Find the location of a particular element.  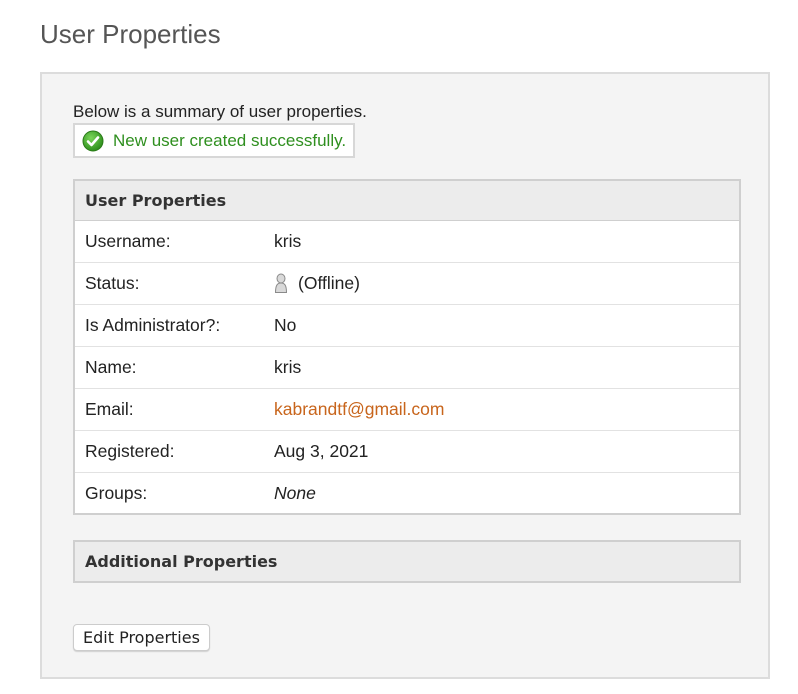

property-row-username: Username: kris is located at coordinates (407, 242).